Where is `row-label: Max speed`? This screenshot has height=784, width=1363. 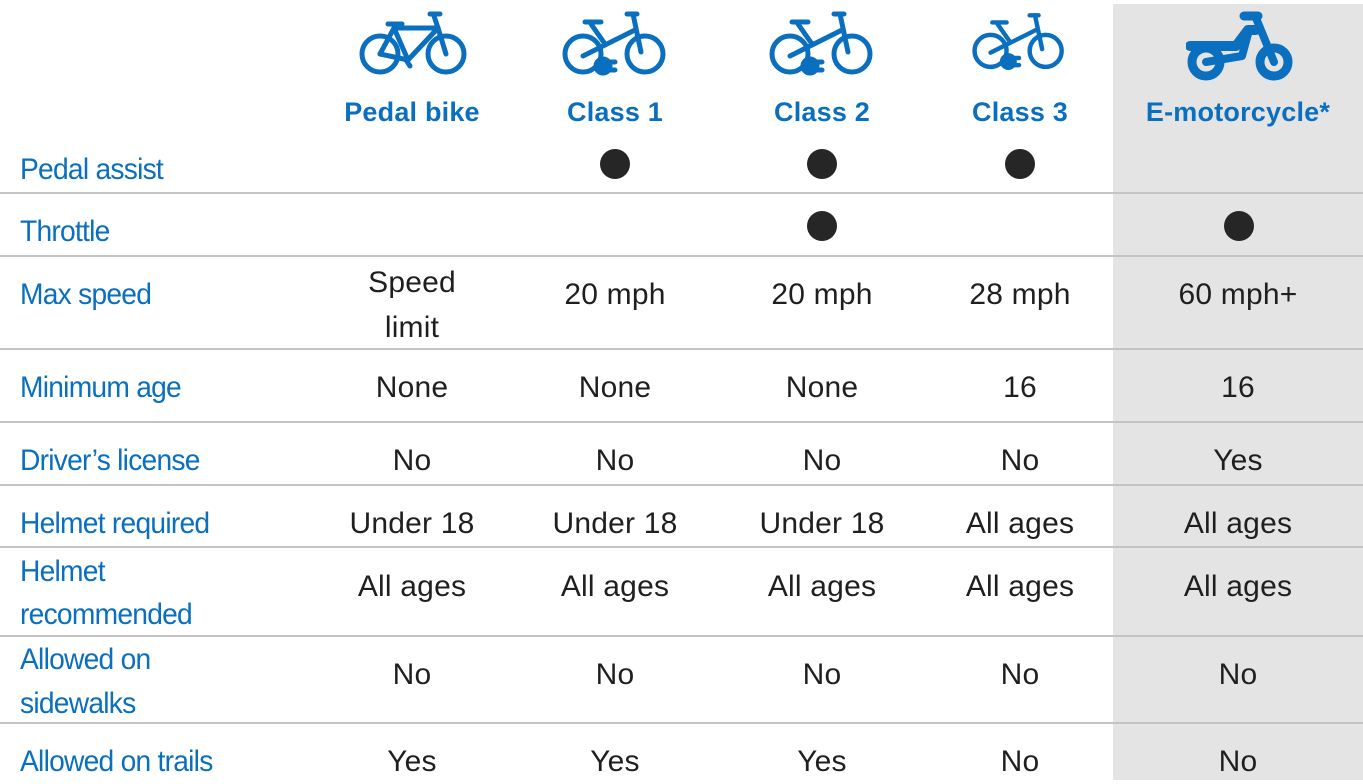
row-label: Max speed is located at coordinates (86, 294).